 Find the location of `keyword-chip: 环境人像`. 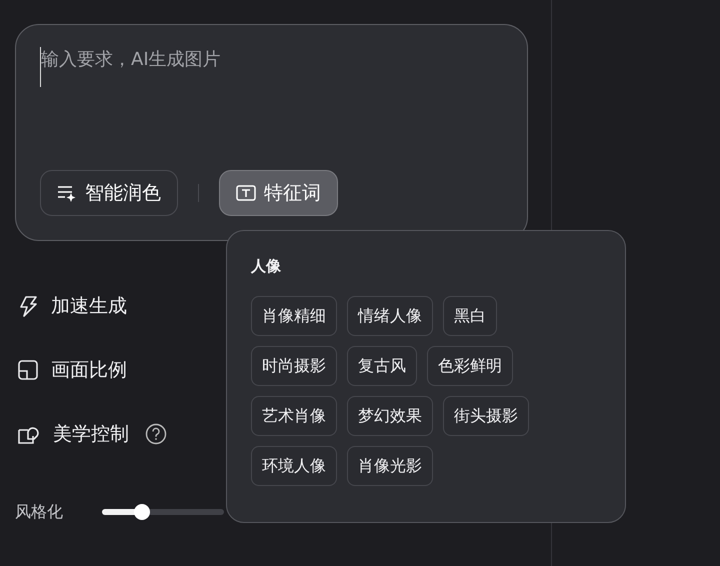

keyword-chip: 环境人像 is located at coordinates (294, 466).